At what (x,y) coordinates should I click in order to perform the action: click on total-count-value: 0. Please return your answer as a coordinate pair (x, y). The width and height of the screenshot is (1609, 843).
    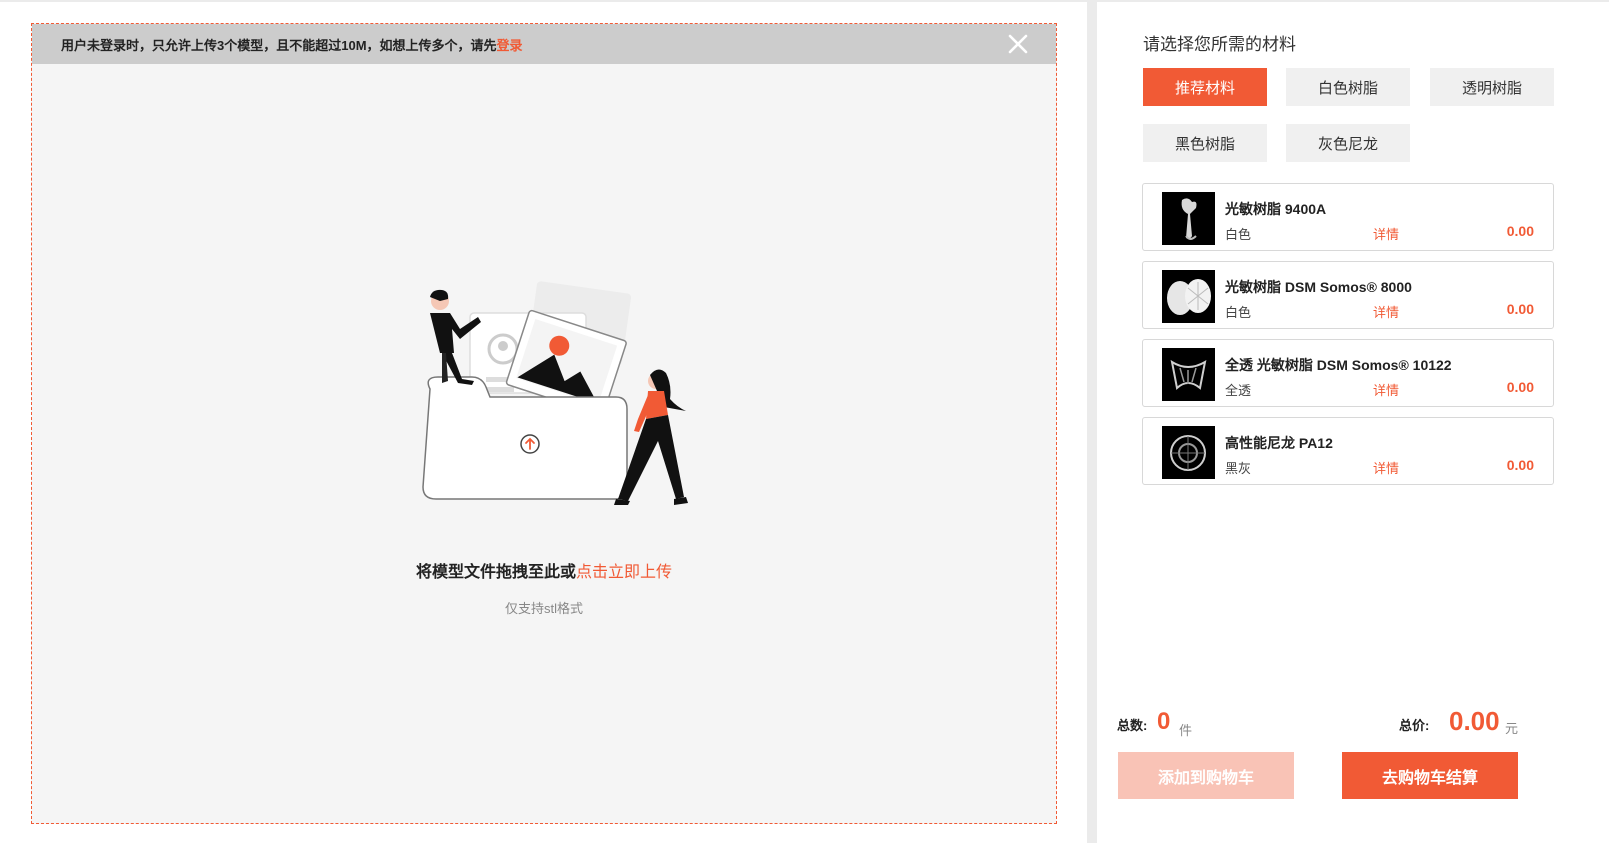
    Looking at the image, I should click on (1164, 721).